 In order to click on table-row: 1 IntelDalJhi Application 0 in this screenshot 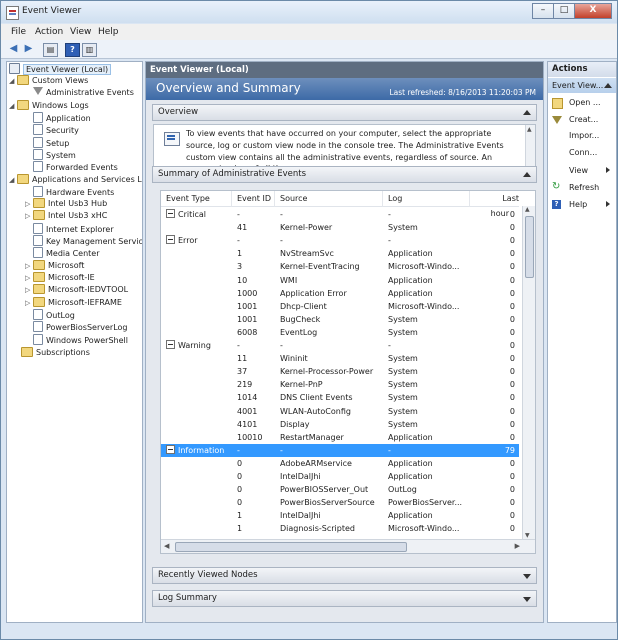, I will do `click(340, 515)`.